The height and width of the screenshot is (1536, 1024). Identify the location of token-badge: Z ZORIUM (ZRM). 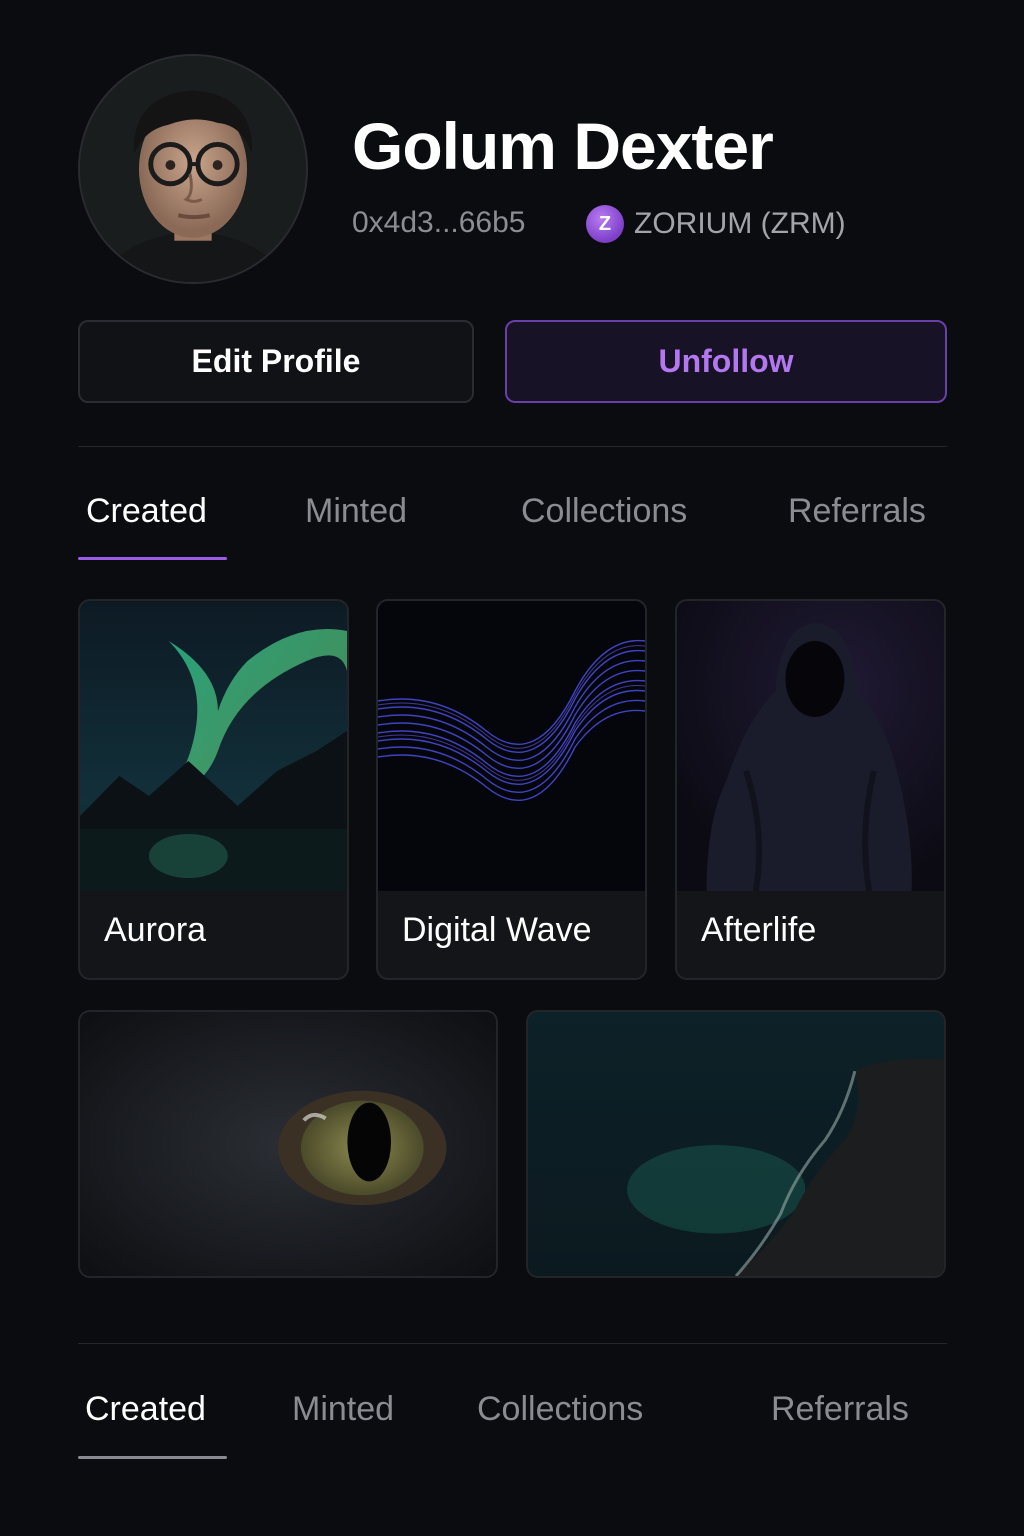
(716, 224).